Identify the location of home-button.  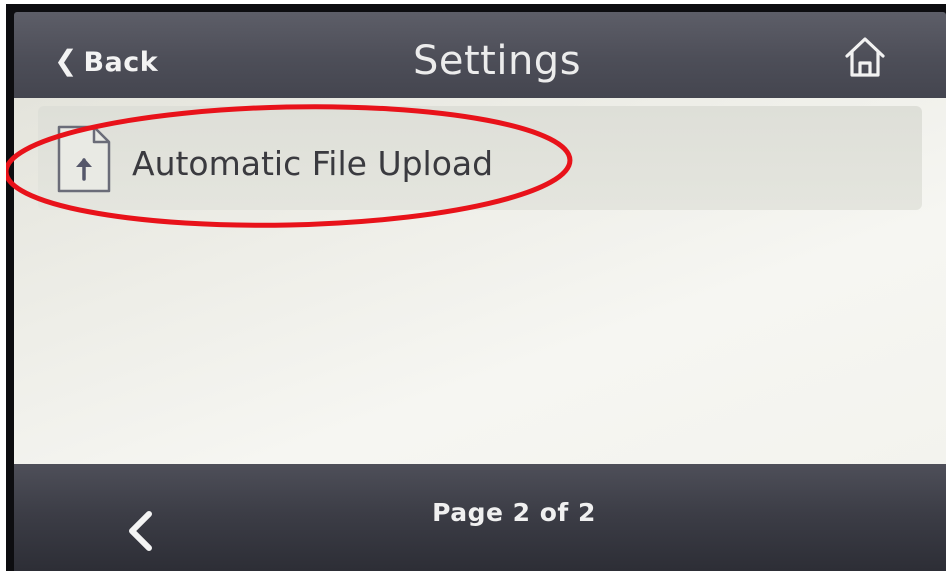
(865, 57).